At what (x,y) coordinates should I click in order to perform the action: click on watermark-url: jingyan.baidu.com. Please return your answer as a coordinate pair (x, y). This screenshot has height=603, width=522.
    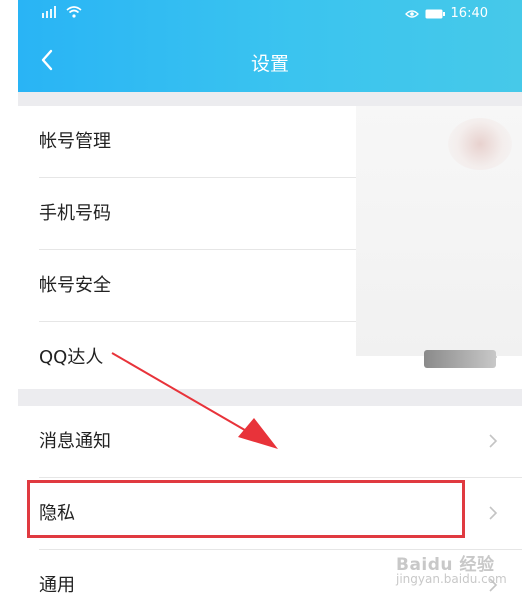
    Looking at the image, I should click on (451, 579).